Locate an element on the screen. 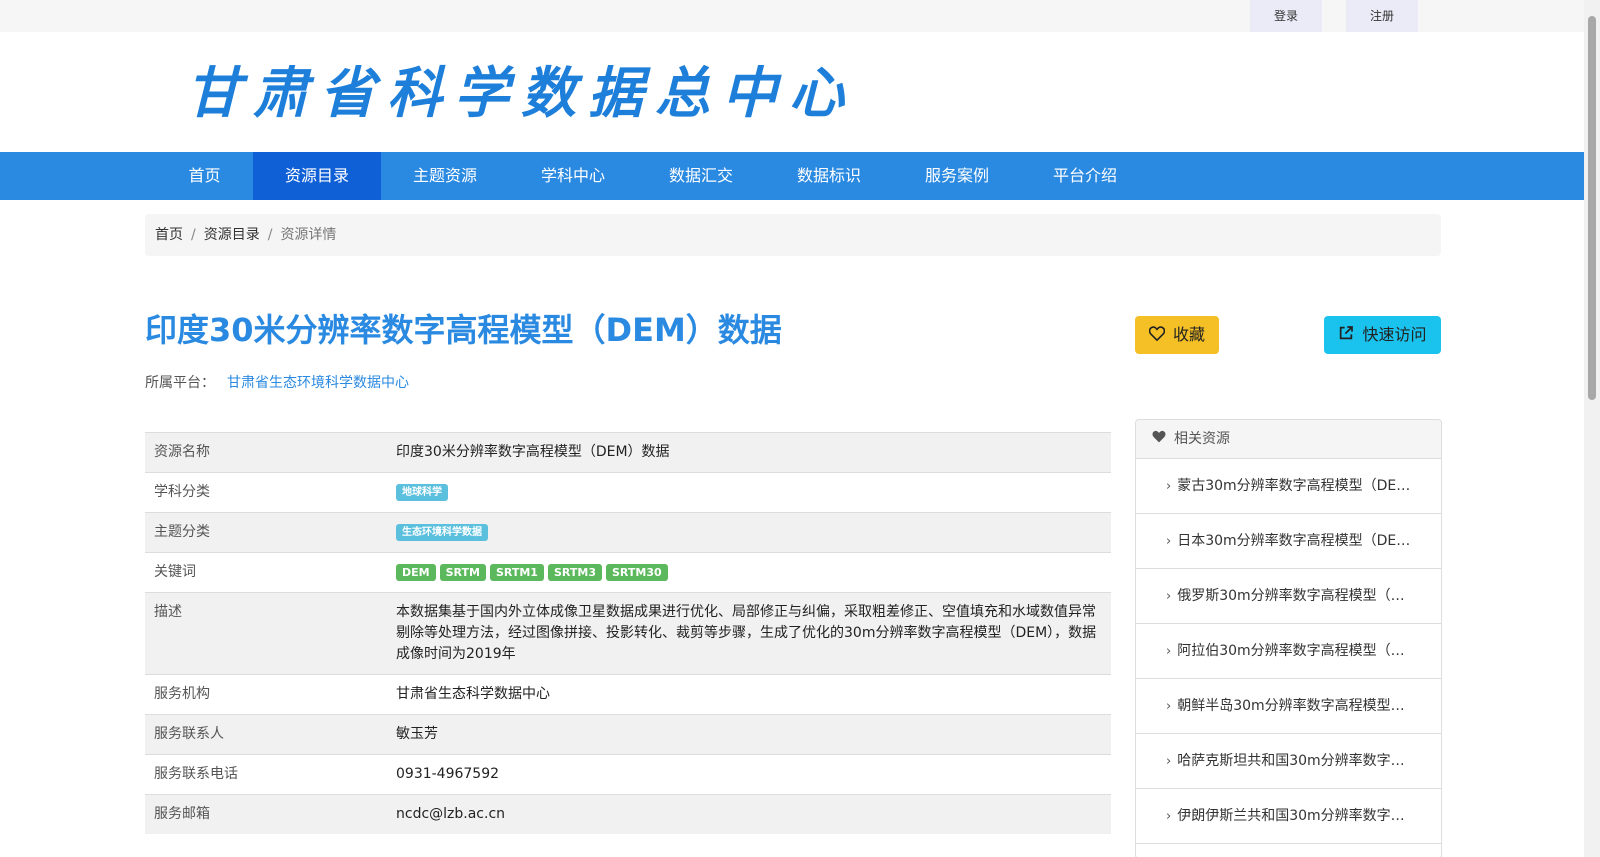 Image resolution: width=1600 pixels, height=857 pixels. platform-label: 所属平台： is located at coordinates (180, 383).